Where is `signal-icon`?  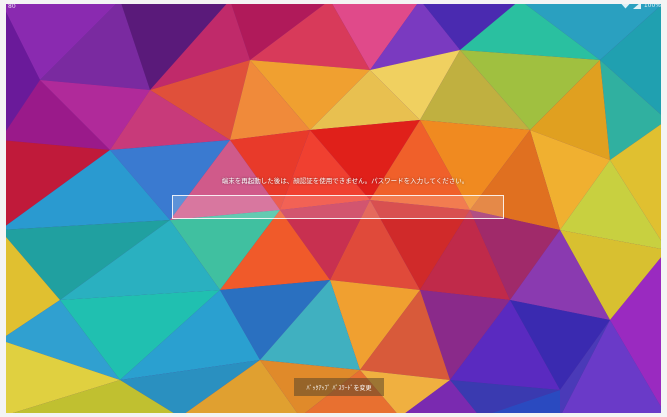 signal-icon is located at coordinates (636, 5).